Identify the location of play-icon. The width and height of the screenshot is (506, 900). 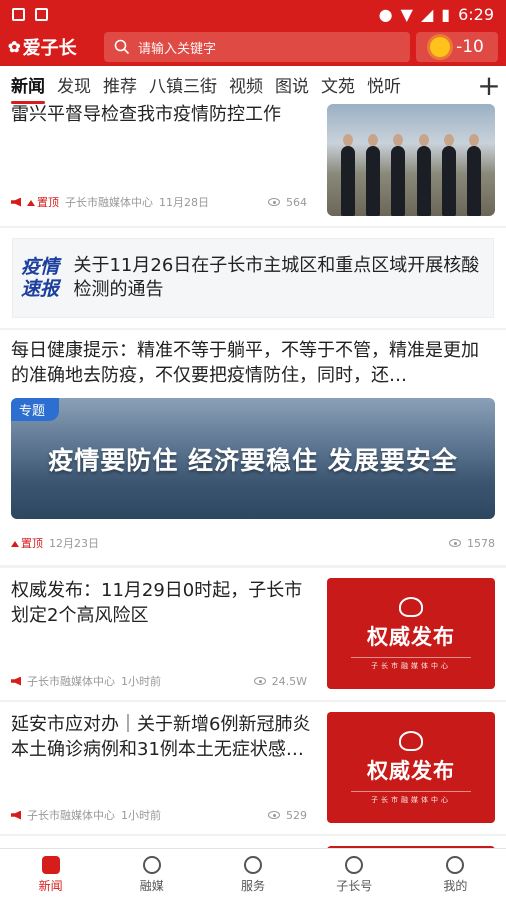
(151, 864).